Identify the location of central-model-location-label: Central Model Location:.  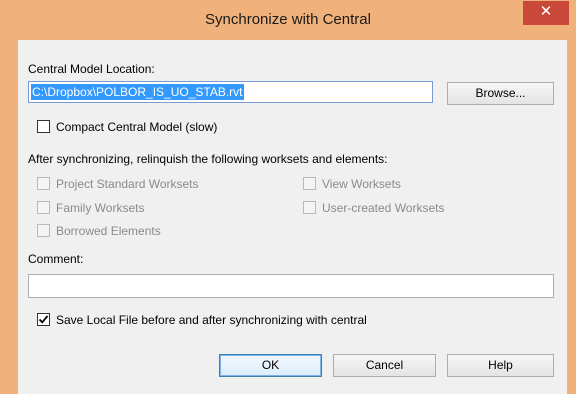
(91, 69).